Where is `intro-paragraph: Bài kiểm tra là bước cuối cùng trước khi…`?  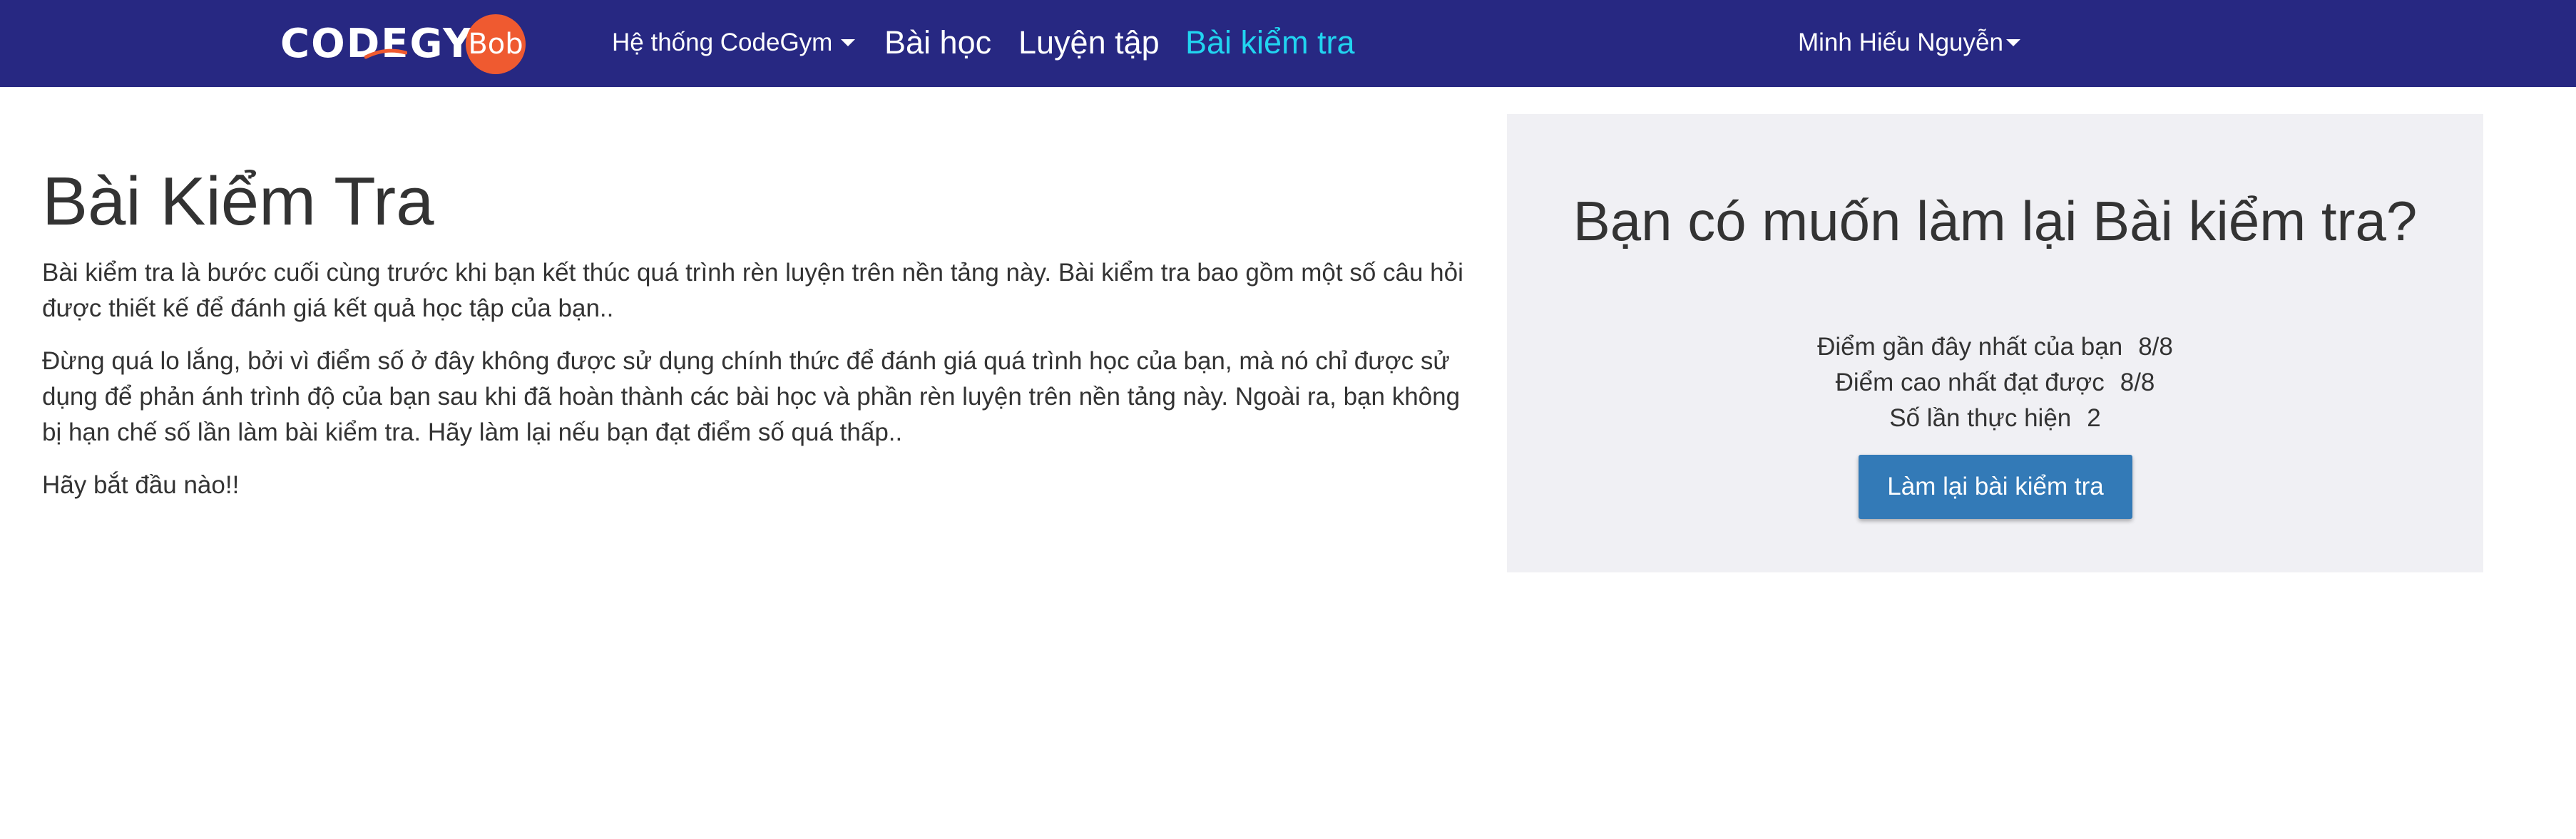 intro-paragraph: Bài kiểm tra là bước cuối cùng trước khi… is located at coordinates (753, 290).